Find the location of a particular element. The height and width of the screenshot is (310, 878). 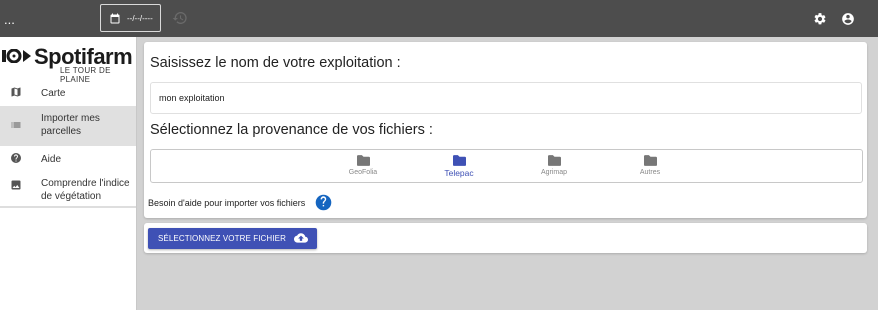

source-tab-geofolia: GeoFolia is located at coordinates (363, 165).